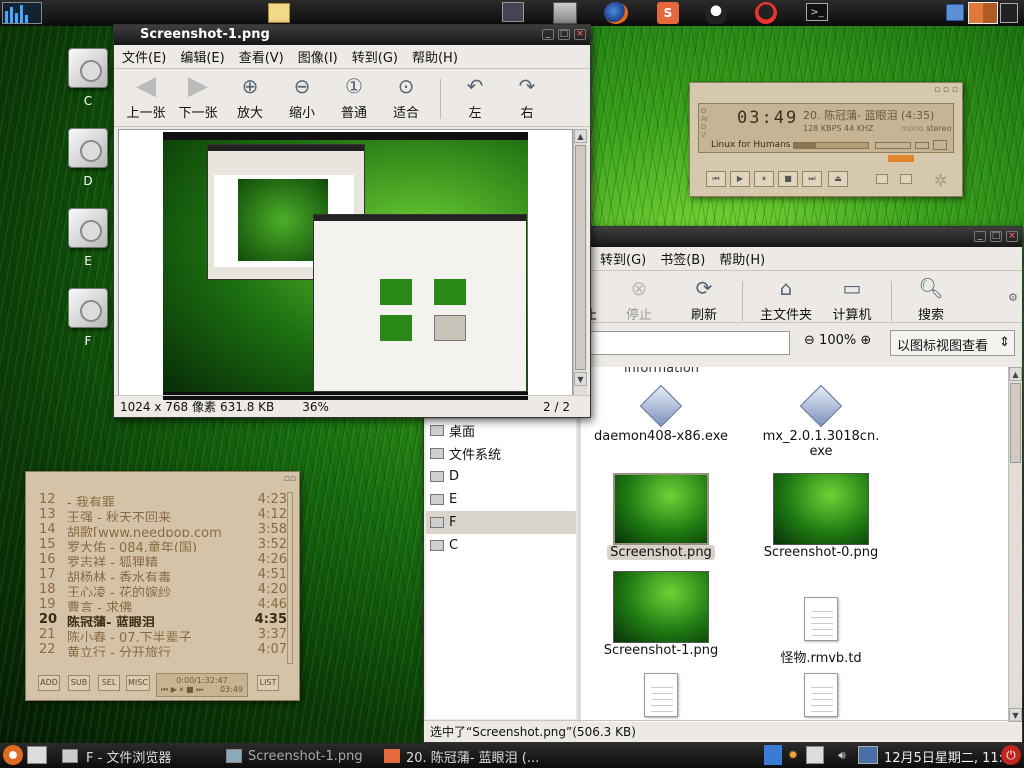  Describe the element at coordinates (318, 56) in the screenshot. I see `menu-image: 图像(I)` at that location.